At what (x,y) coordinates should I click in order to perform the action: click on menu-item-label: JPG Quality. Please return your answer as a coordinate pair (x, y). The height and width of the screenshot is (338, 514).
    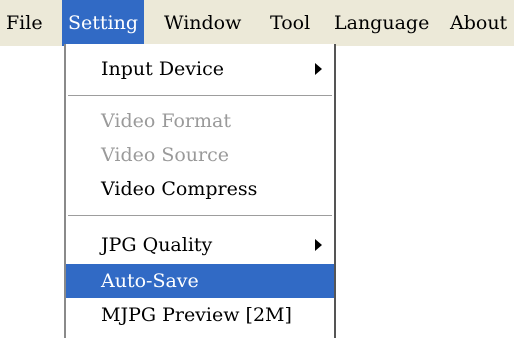
    Looking at the image, I should click on (157, 245).